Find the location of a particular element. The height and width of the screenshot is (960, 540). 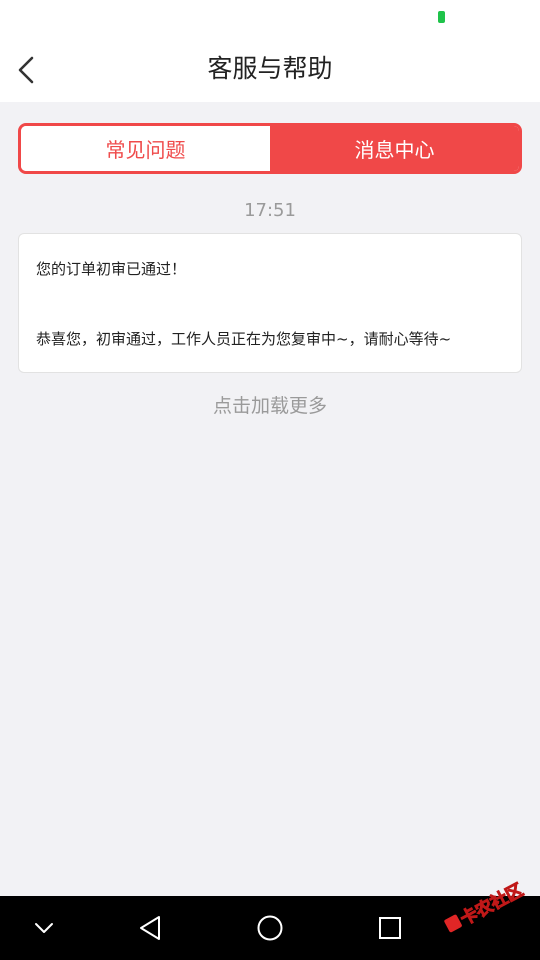

message-card: 您的订单初审已通过！ 恭喜您，初审通过，工作人员正在为您复审中~，请耐心等待~ is located at coordinates (270, 303).